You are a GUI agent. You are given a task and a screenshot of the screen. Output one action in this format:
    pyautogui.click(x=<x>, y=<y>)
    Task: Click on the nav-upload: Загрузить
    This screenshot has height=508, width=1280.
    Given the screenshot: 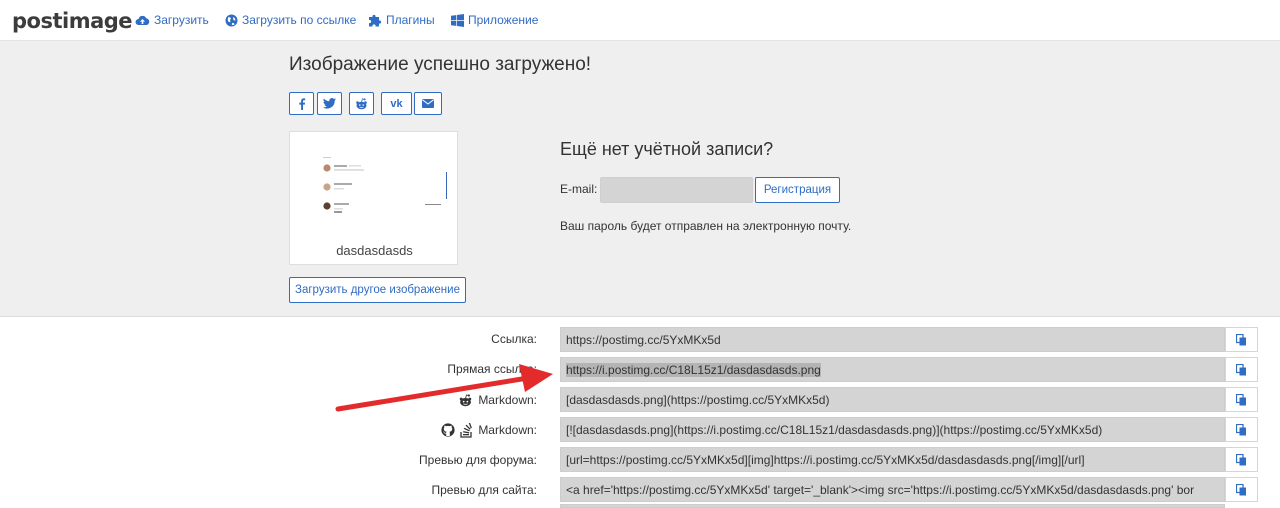 What is the action you would take?
    pyautogui.click(x=172, y=20)
    